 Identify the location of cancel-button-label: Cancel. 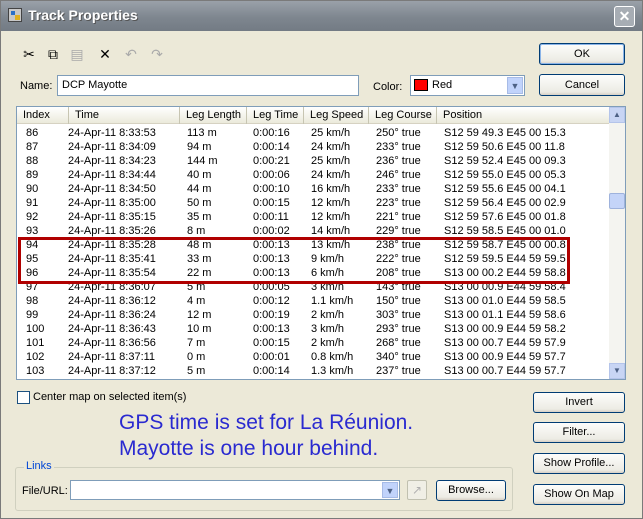
(582, 85).